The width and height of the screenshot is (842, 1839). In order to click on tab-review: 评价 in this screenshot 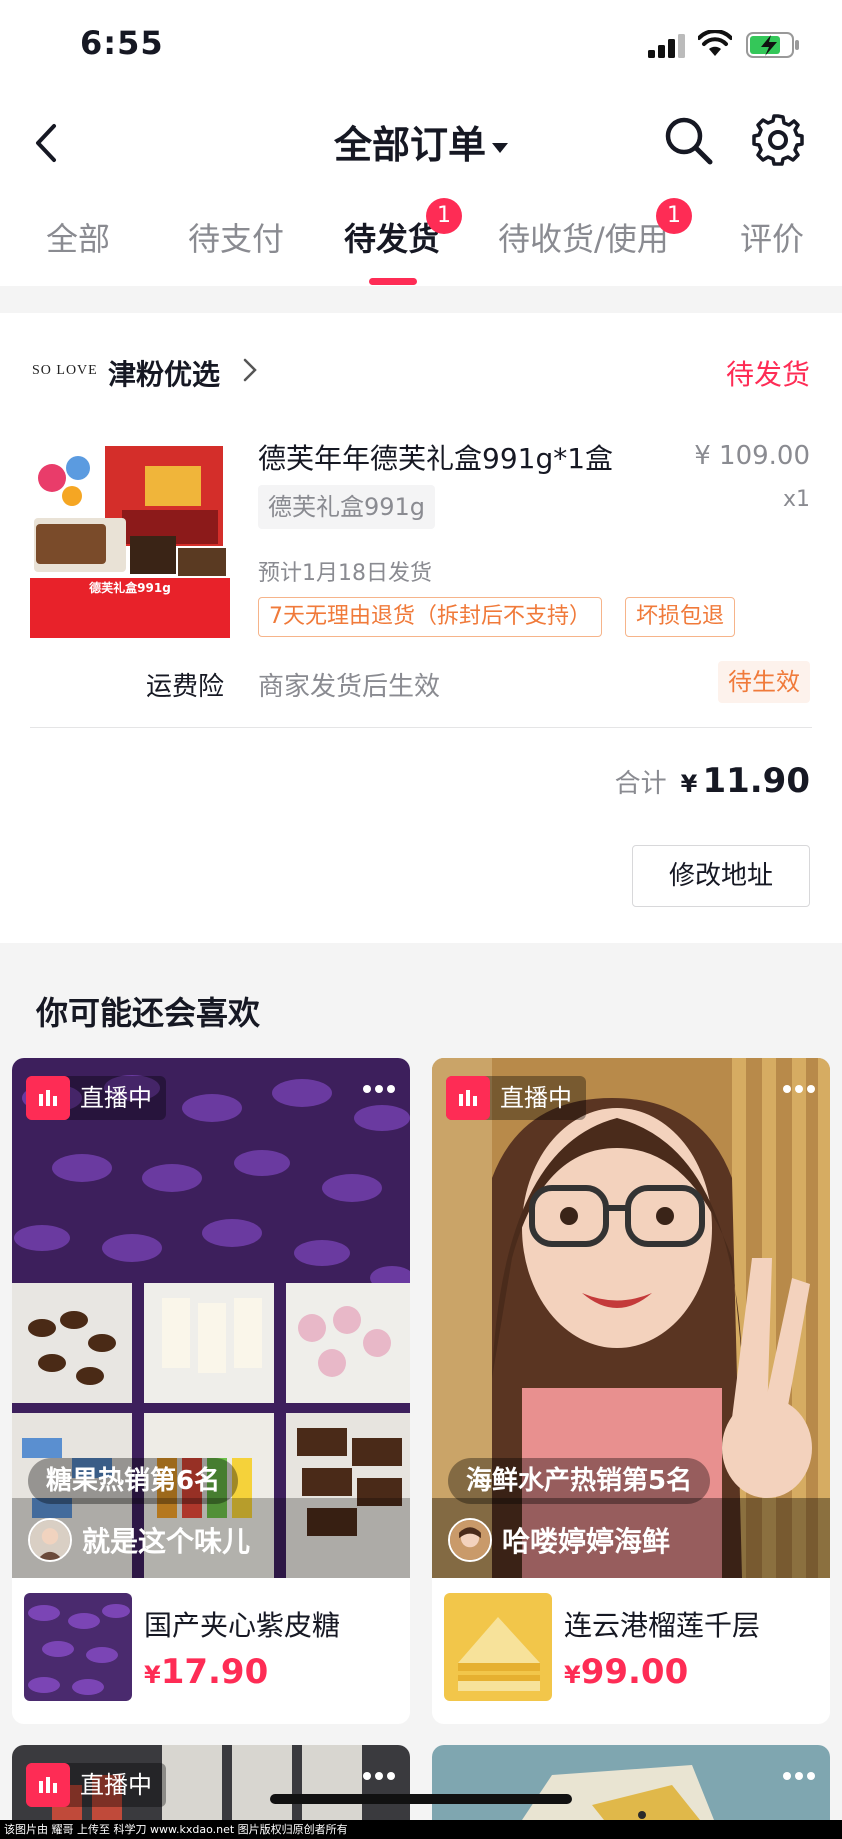, I will do `click(772, 237)`.